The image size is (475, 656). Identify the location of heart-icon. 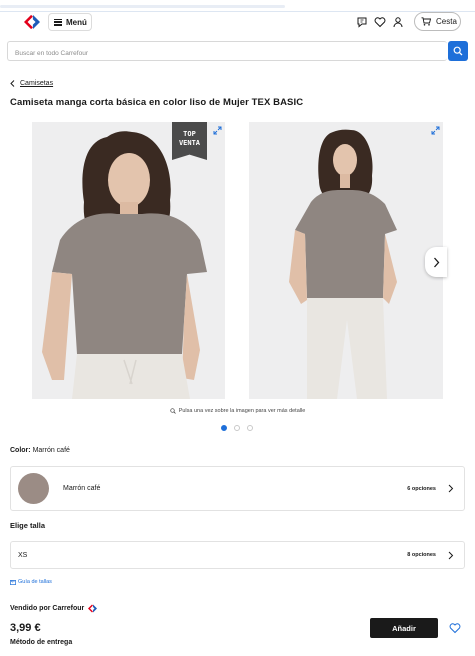
(380, 22).